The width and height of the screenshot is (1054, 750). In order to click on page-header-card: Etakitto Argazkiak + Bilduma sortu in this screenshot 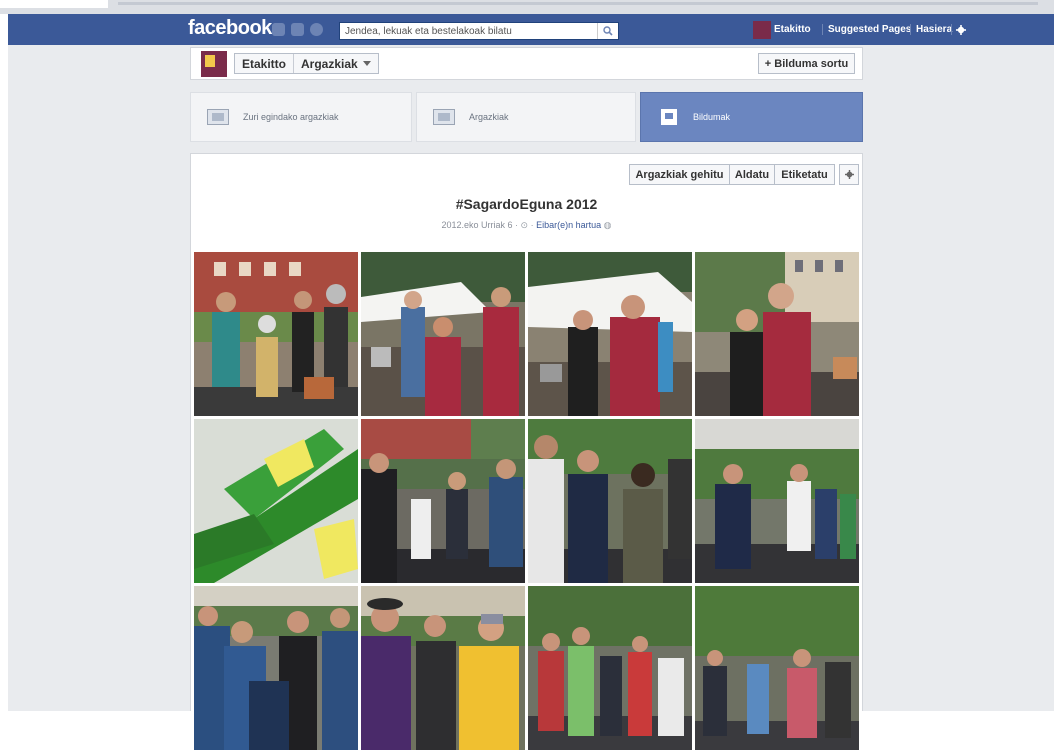, I will do `click(526, 63)`.